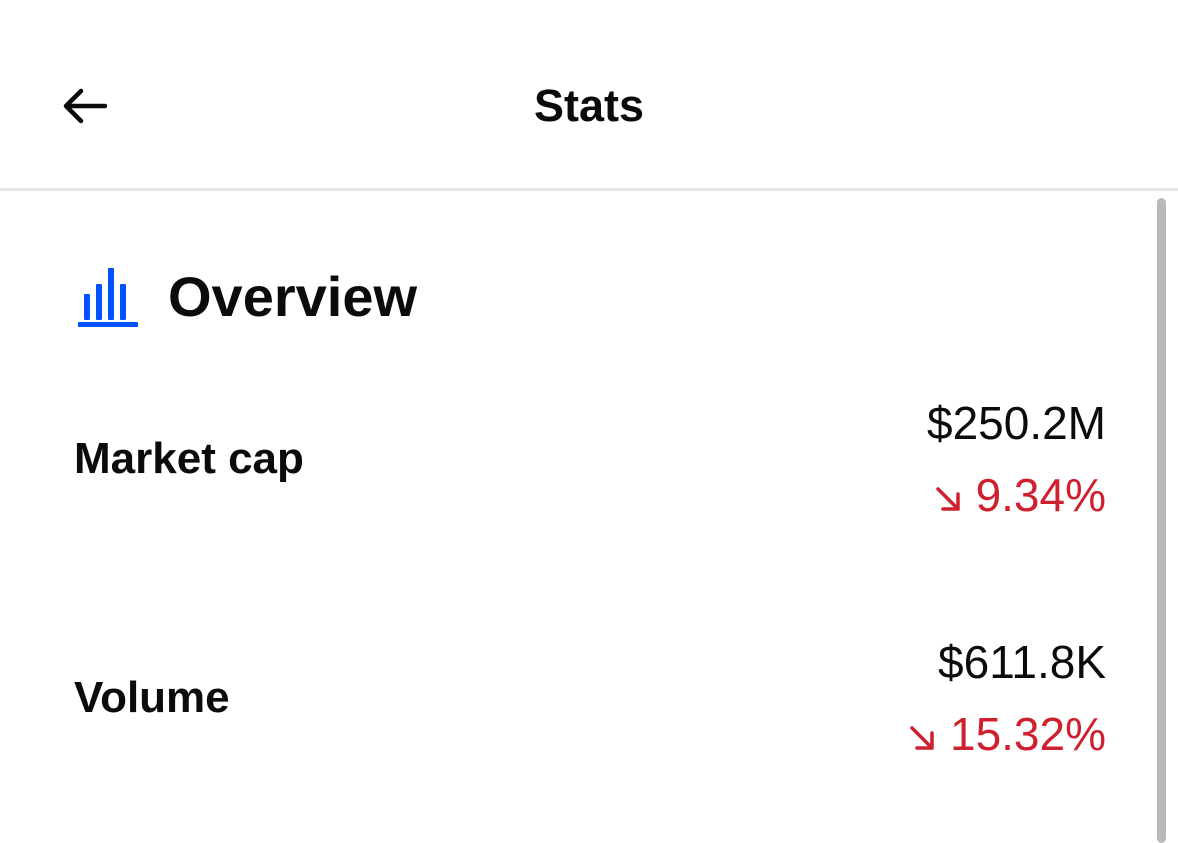 The height and width of the screenshot is (843, 1178). I want to click on stat-row-market-cap: Market cap $250.2M 9.34%, so click(590, 460).